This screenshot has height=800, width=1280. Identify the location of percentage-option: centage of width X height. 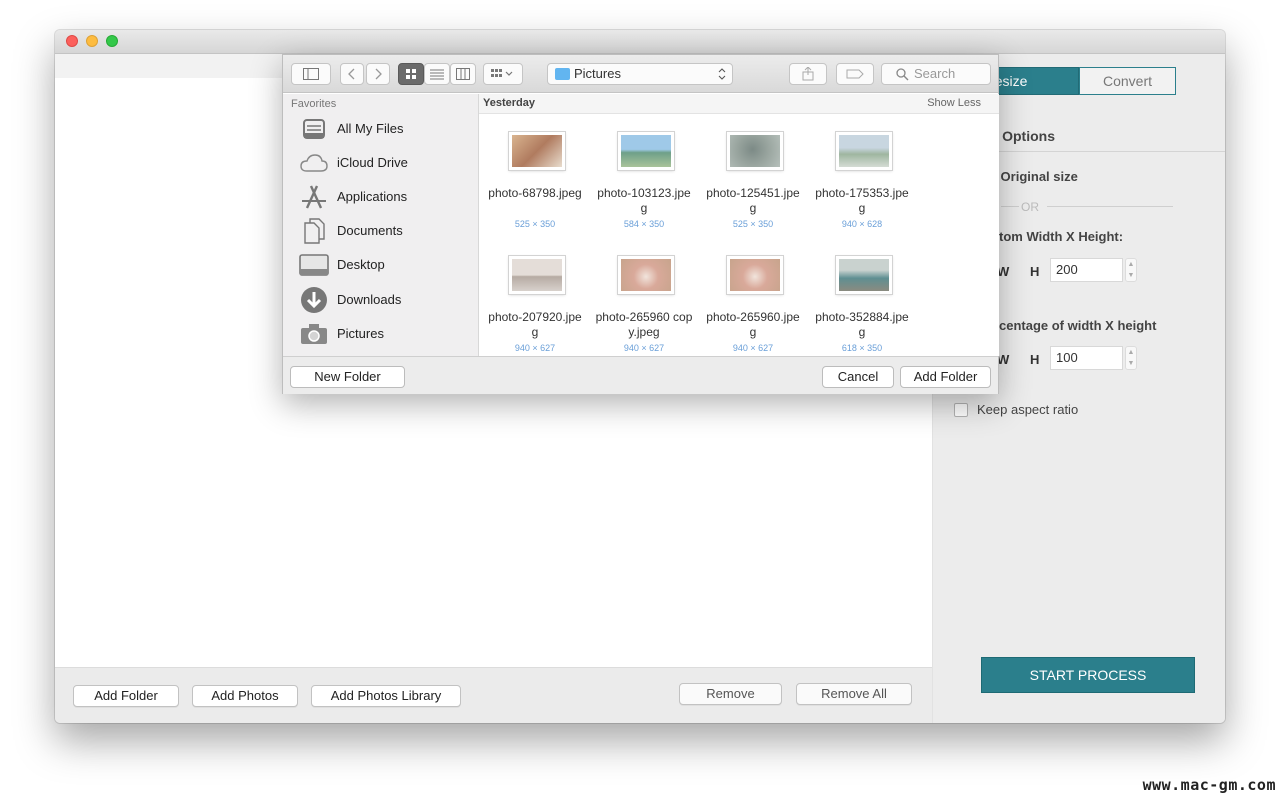
(1077, 325).